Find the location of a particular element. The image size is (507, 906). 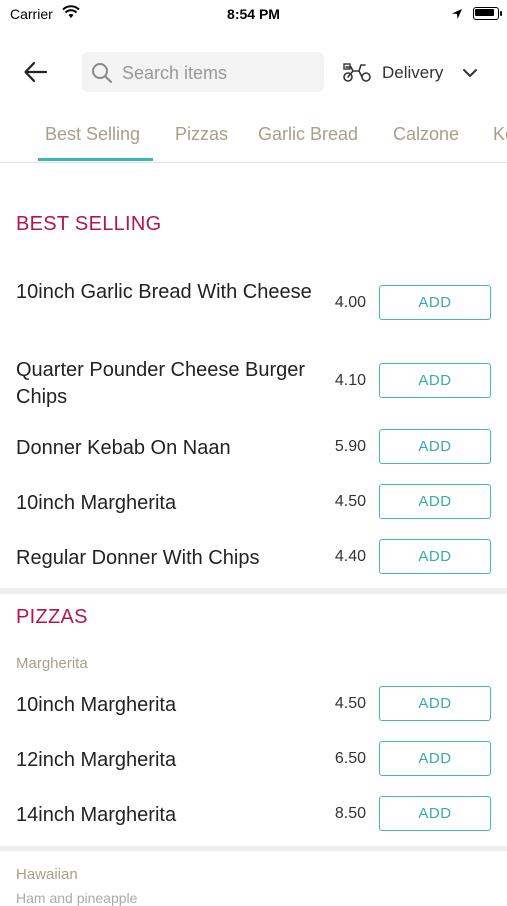

delivery-label: Delivery is located at coordinates (413, 72).